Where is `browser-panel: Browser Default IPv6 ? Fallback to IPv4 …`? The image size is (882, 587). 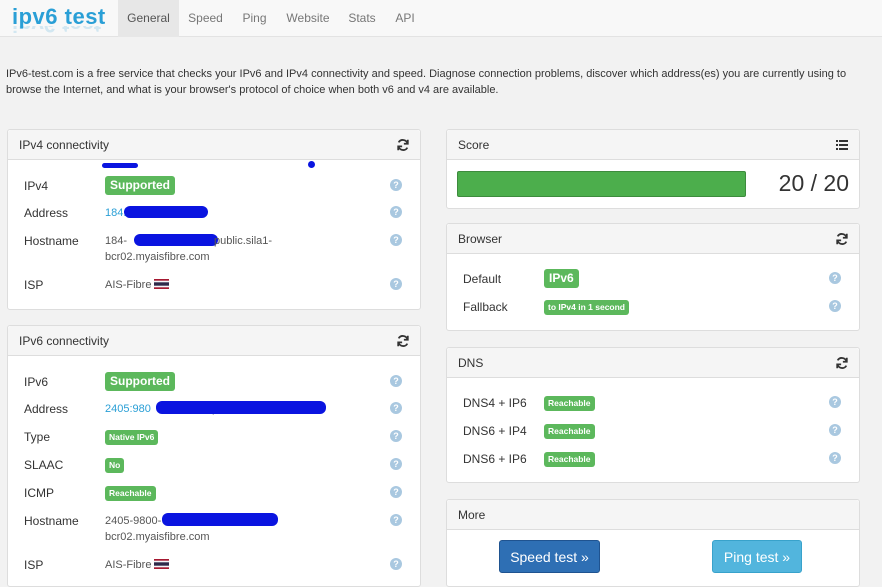
browser-panel: Browser Default IPv6 ? Fallback to IPv4 … is located at coordinates (653, 277).